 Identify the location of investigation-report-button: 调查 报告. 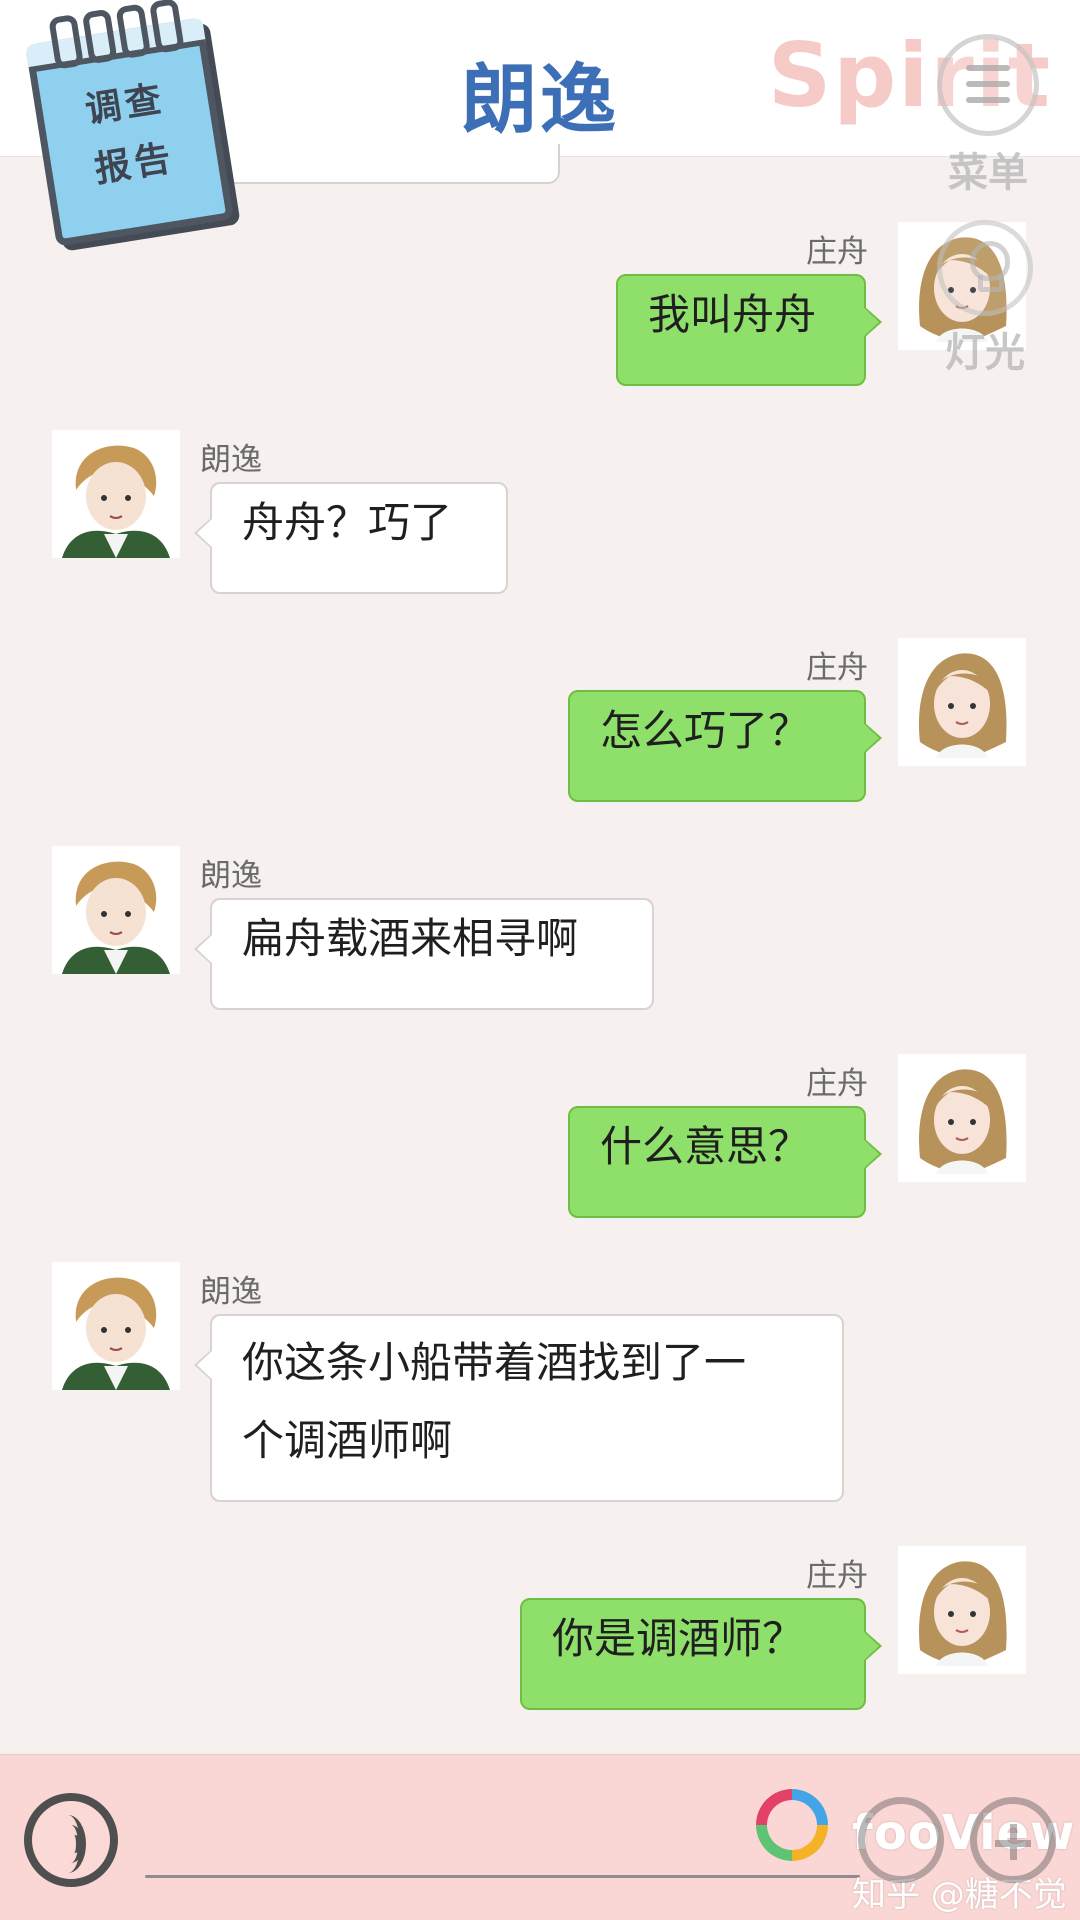
(129, 123).